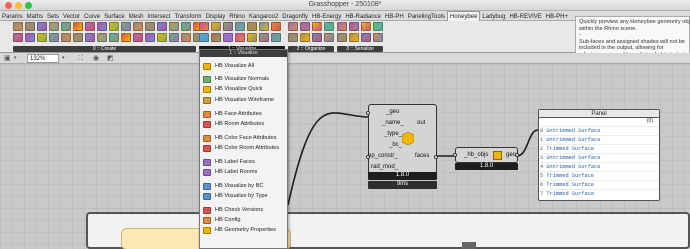 This screenshot has height=249, width=690. I want to click on input-name: _name_, so click(393, 123).